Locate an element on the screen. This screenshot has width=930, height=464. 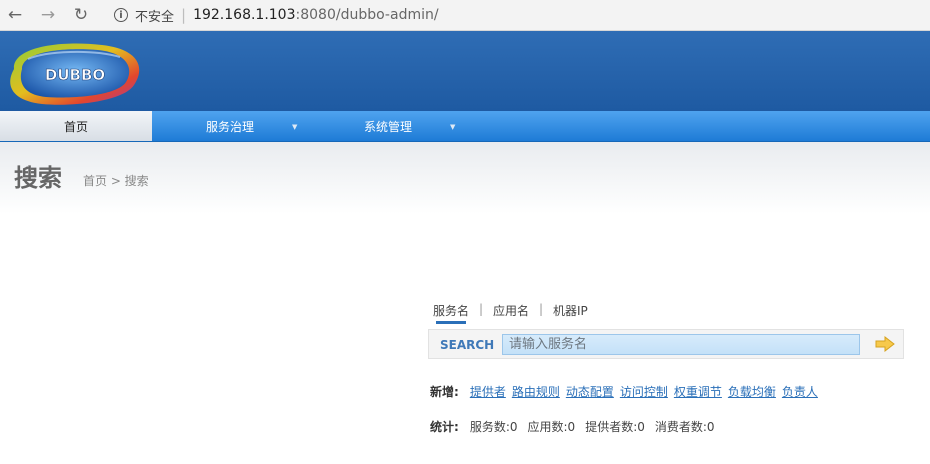
forward-arrow-icon: → is located at coordinates (48, 15).